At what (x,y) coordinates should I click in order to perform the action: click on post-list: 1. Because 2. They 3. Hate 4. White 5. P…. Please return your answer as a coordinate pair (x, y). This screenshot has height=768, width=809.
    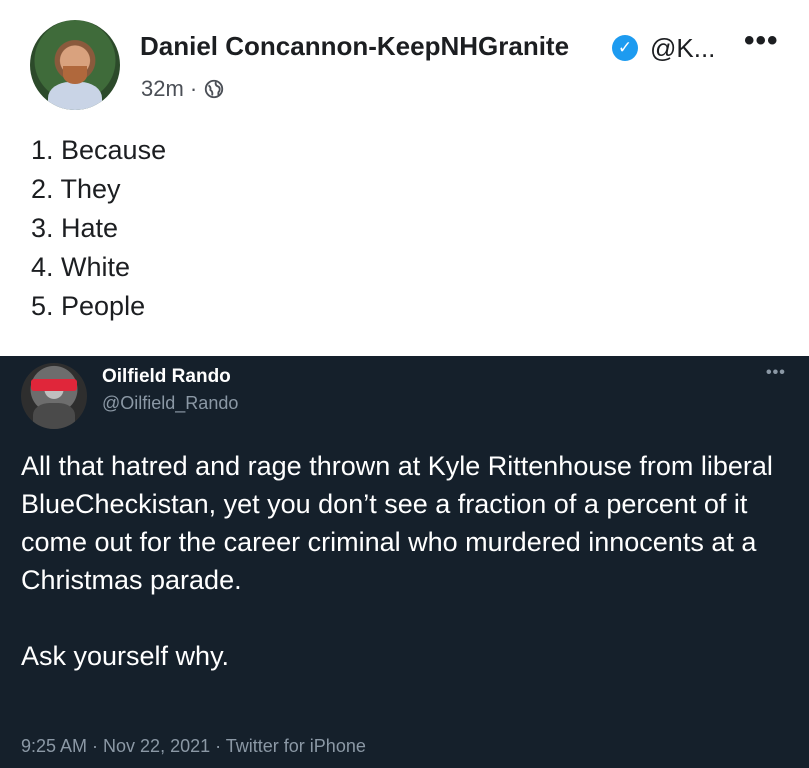
    Looking at the image, I should click on (98, 228).